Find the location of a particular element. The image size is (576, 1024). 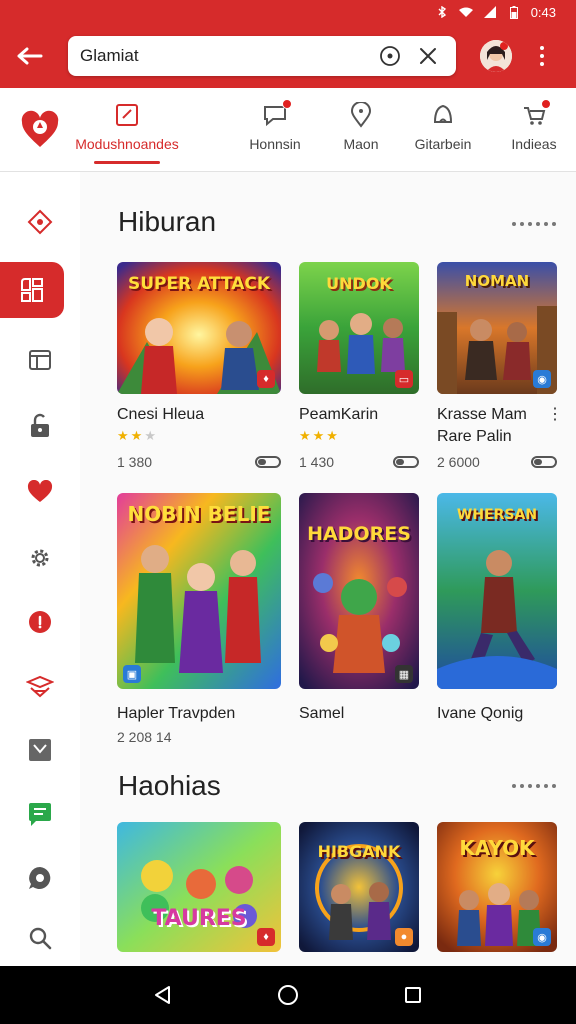

game-thumbnail: TAURES ♦ is located at coordinates (199, 887).